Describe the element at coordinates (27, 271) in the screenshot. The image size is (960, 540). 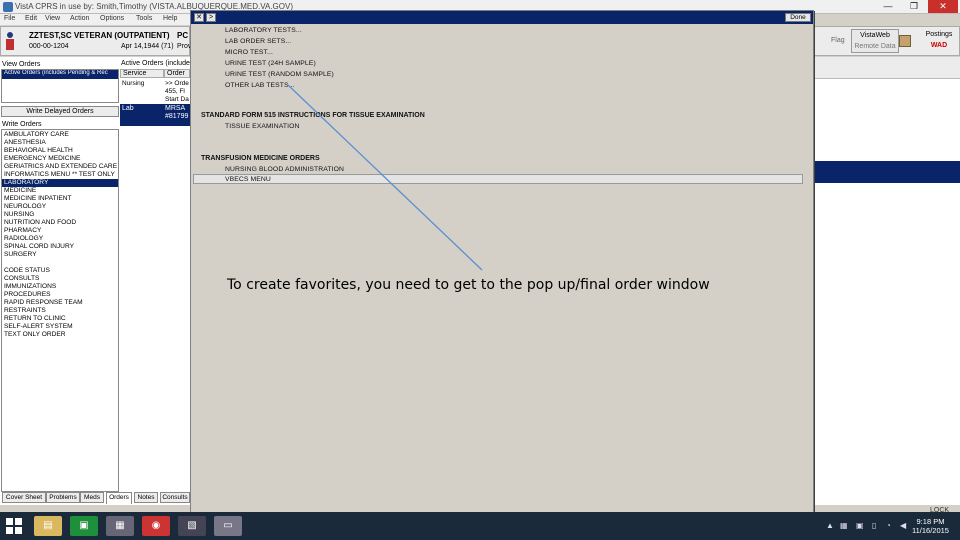
I see `list-item: CODE STATUS` at that location.